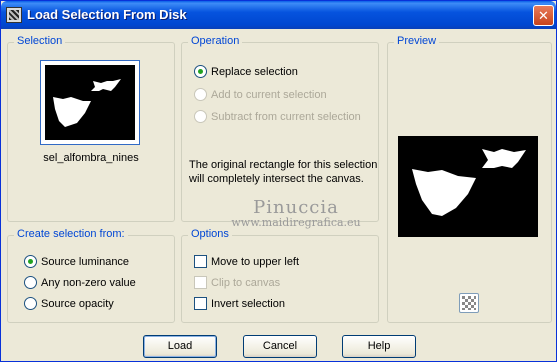 The width and height of the screenshot is (557, 362). I want to click on source-opacity-radio: Source opacity, so click(69, 303).